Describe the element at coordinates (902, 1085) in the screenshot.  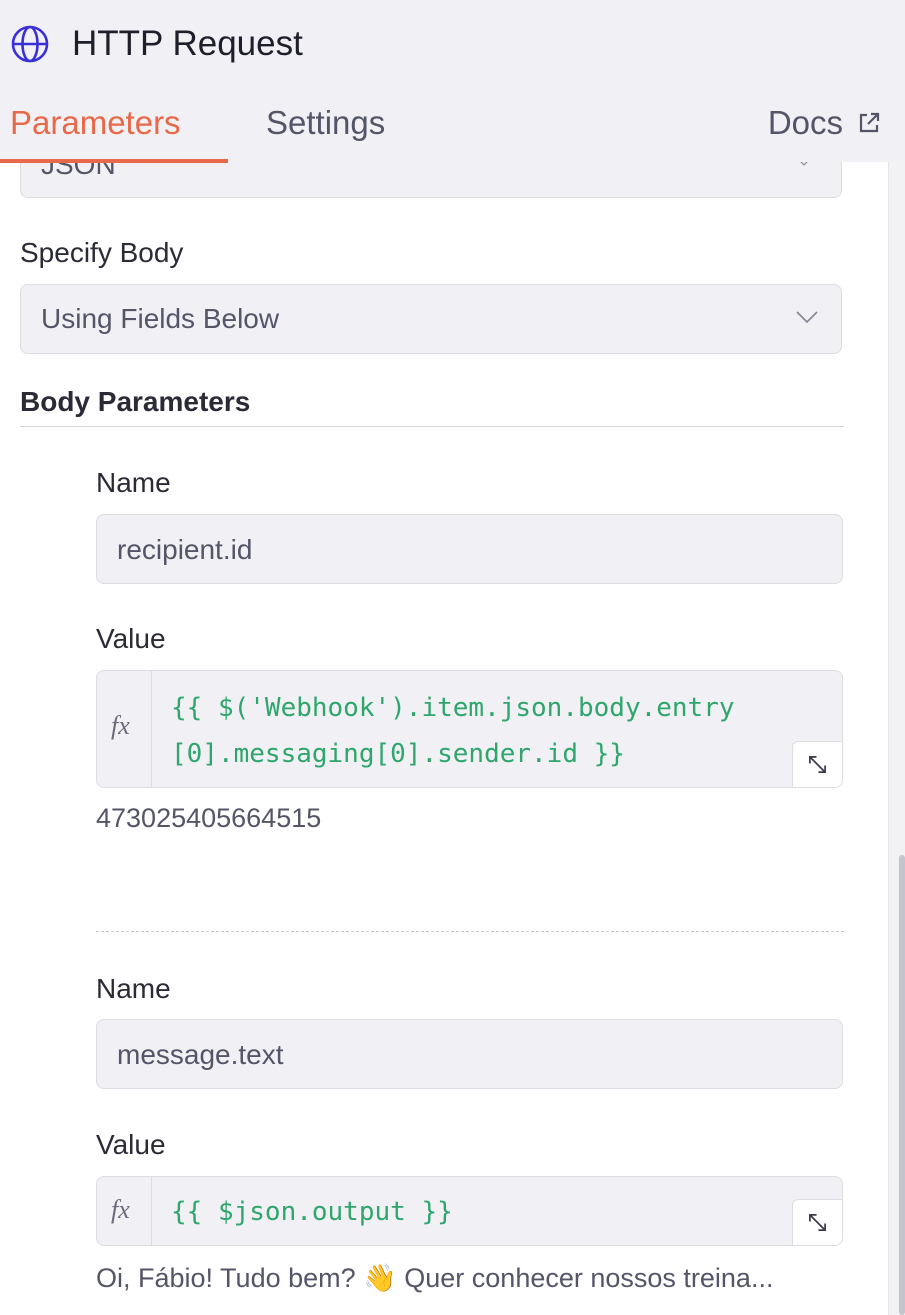
I see `scrollbar-thumb` at that location.